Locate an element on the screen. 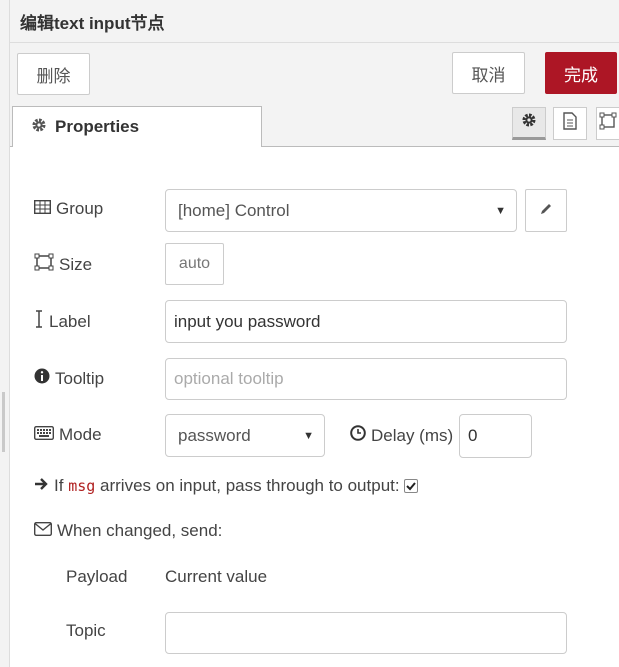 The height and width of the screenshot is (667, 619). settings-tab-button is located at coordinates (529, 123).